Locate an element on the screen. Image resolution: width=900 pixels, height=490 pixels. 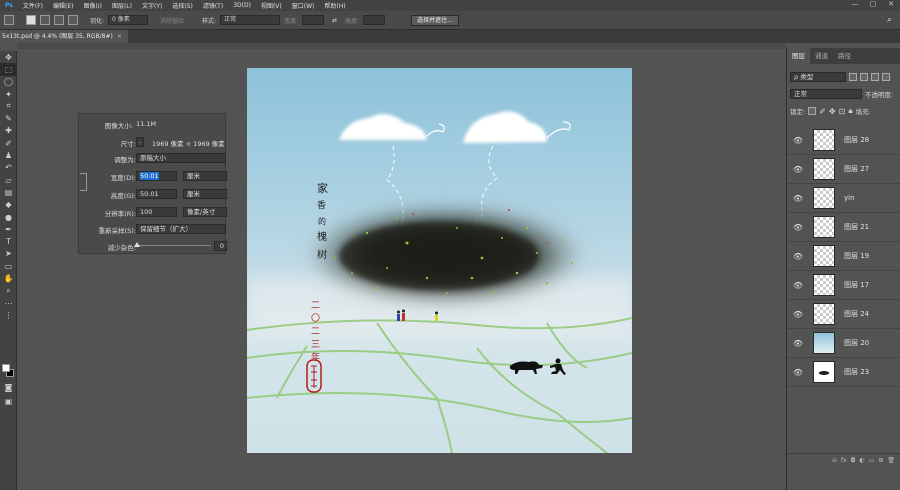
layer-row: 👁︎ 图层 21 is located at coordinates (843, 227).